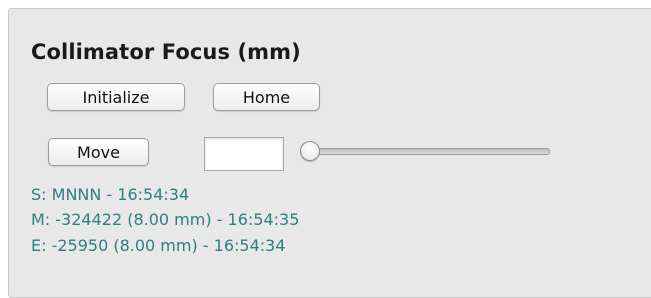  What do you see at coordinates (429, 151) in the screenshot?
I see `slider-track` at bounding box center [429, 151].